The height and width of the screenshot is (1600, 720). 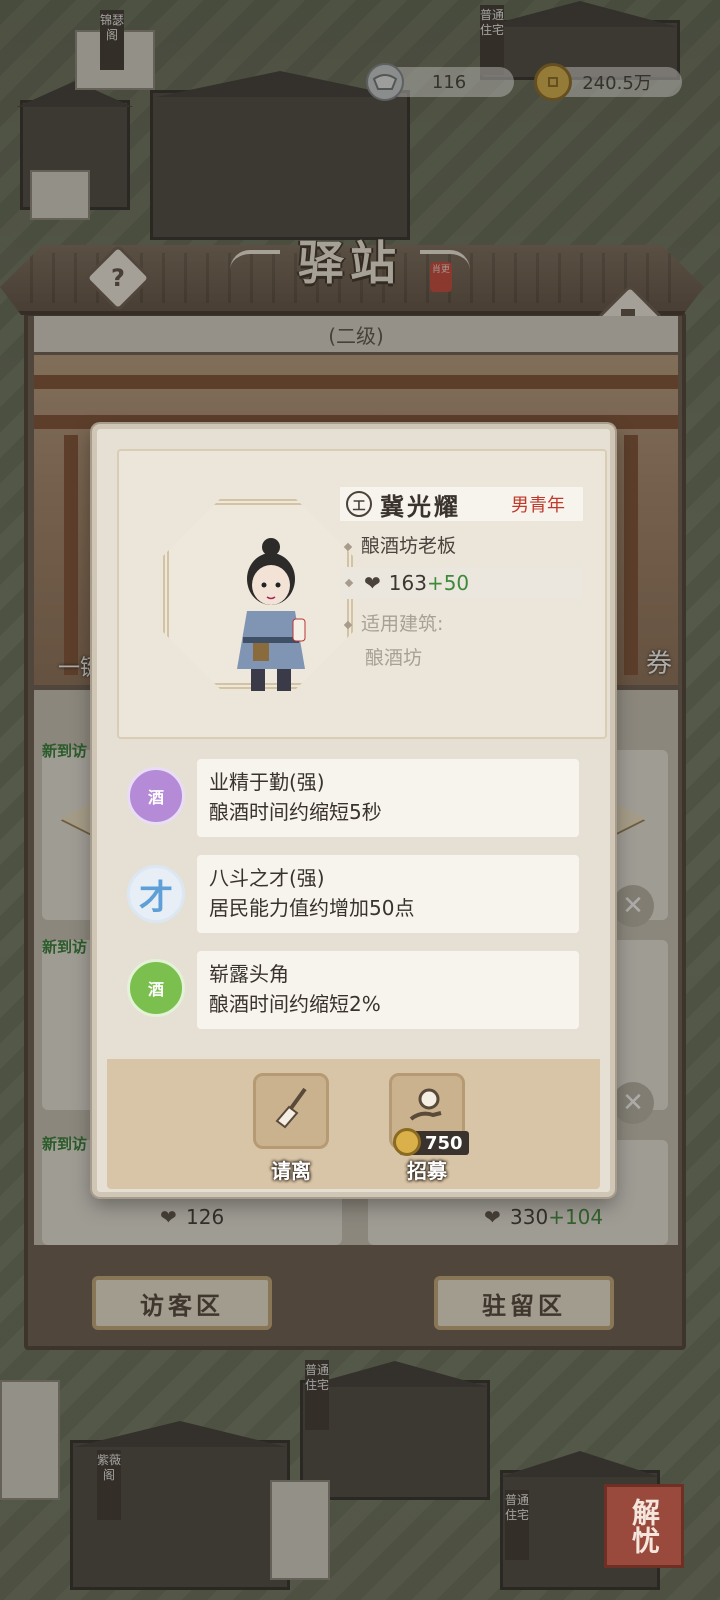 I want to click on action-area: 请离 750 招募, so click(x=353, y=1124).